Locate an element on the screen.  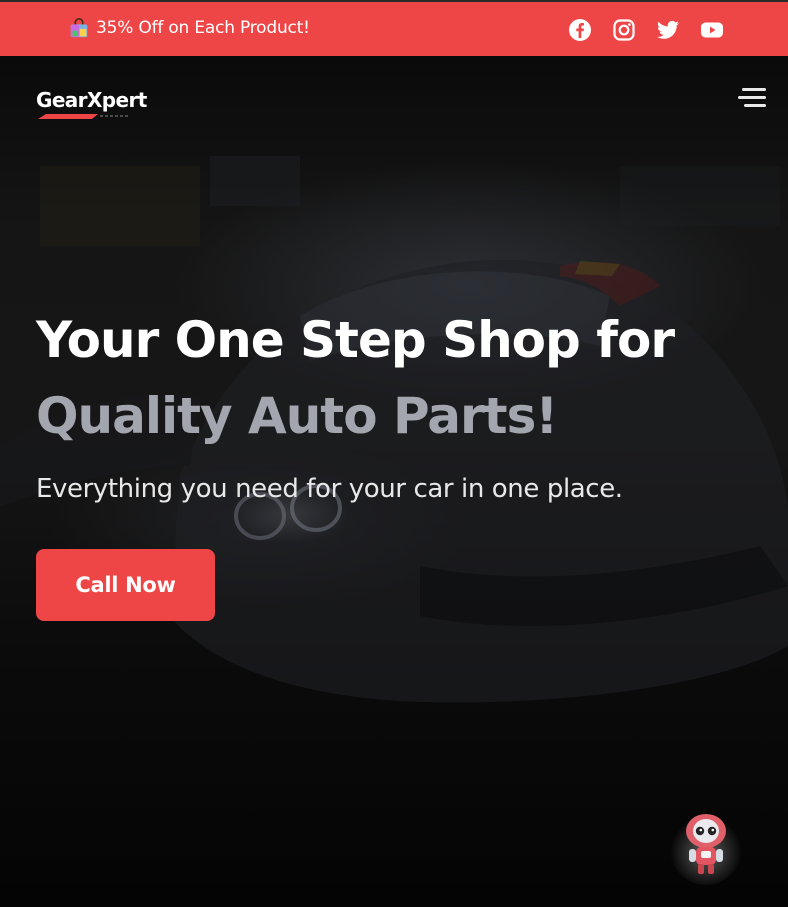
promo-message: 35% Off on Each Product! is located at coordinates (189, 28).